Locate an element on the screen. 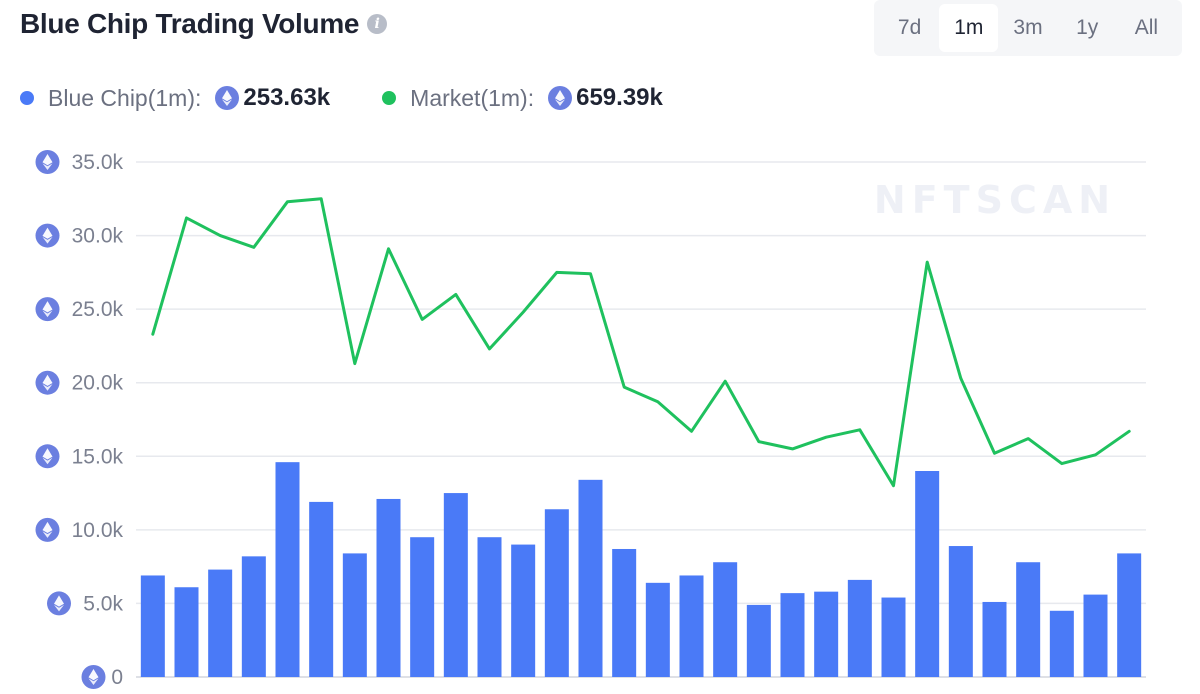 This screenshot has height=694, width=1200. y-tick-label: 25.0k is located at coordinates (98, 309).